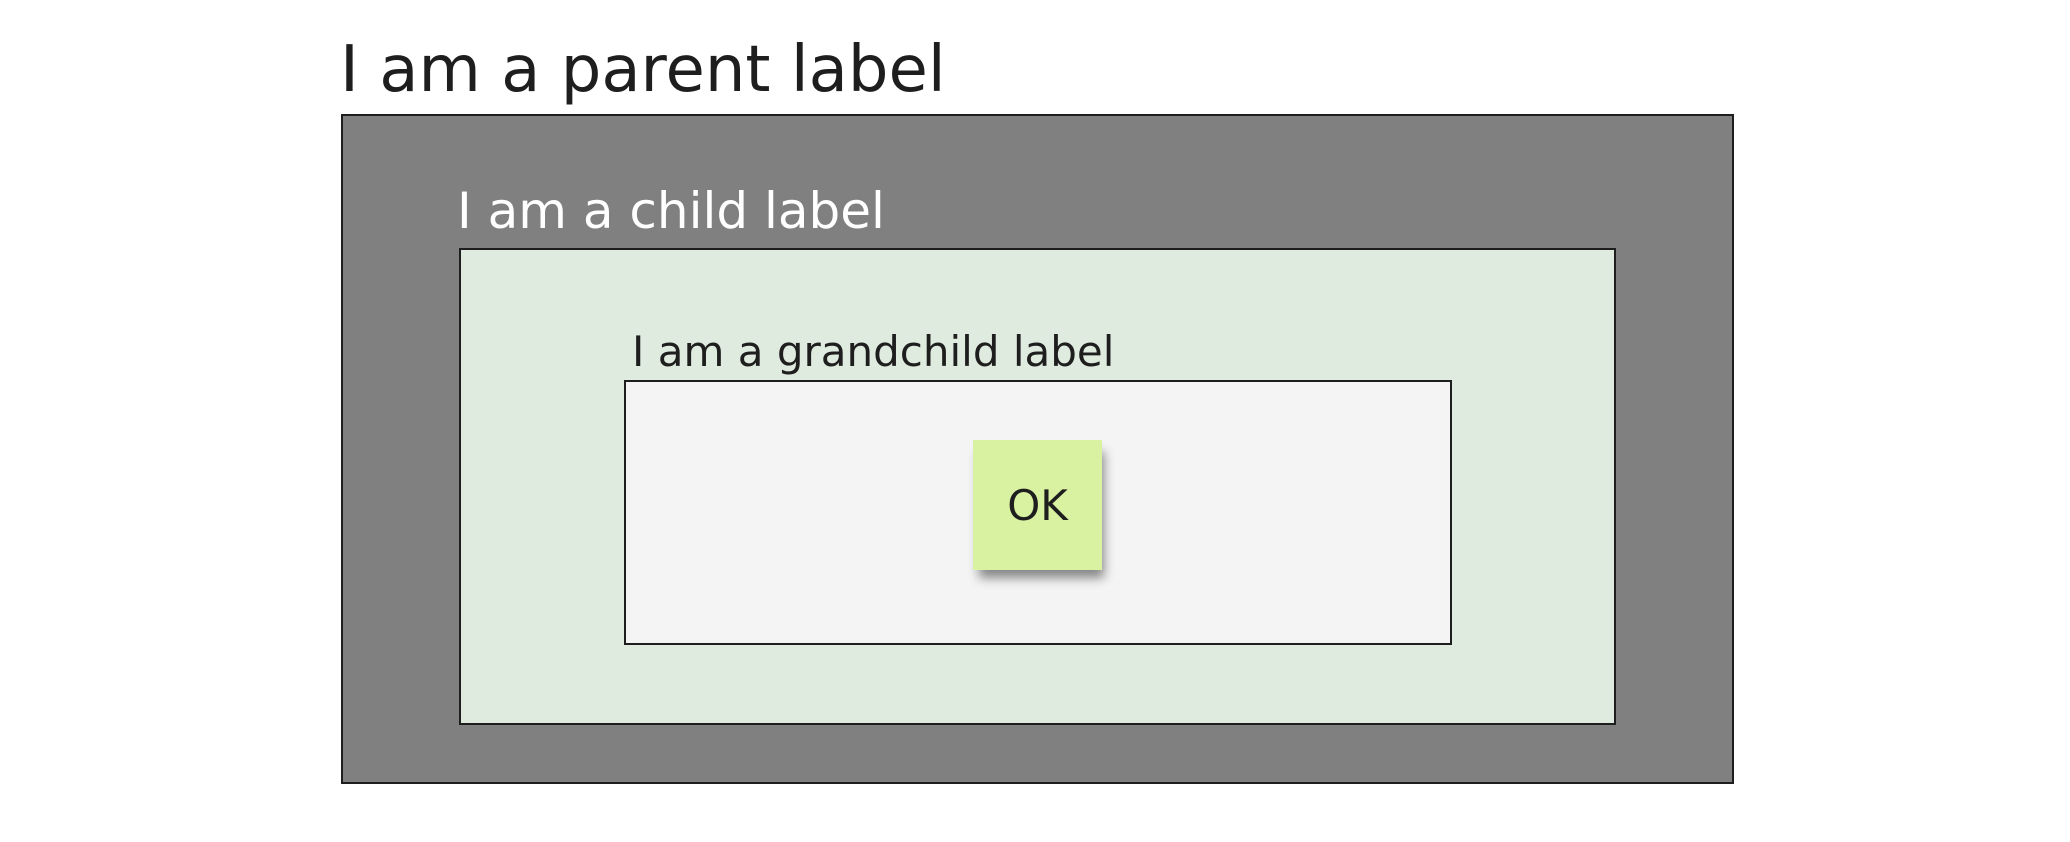 Image resolution: width=2070 pixels, height=842 pixels. I want to click on sticky-note-text: OK, so click(1037, 505).